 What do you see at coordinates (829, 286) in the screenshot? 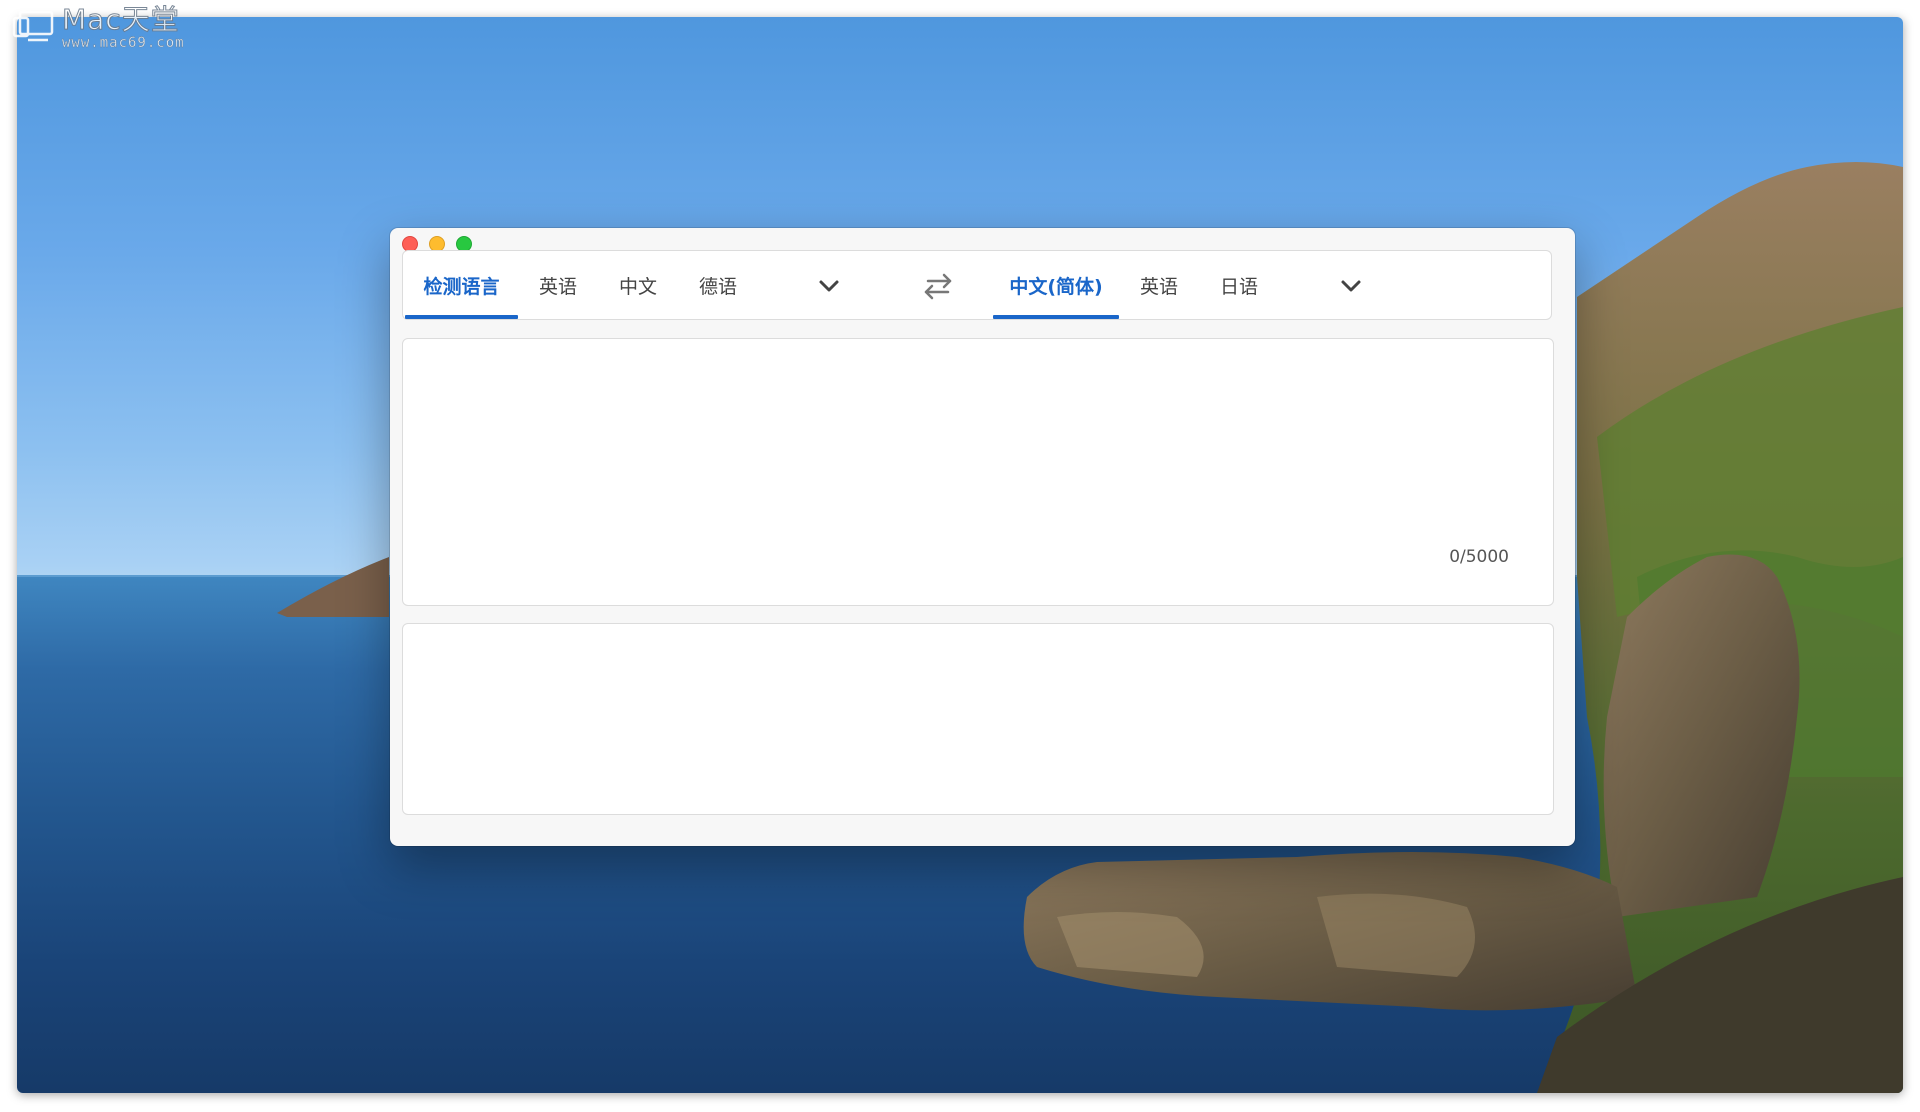
I see `source-more-languages-chevron-down-icon` at bounding box center [829, 286].